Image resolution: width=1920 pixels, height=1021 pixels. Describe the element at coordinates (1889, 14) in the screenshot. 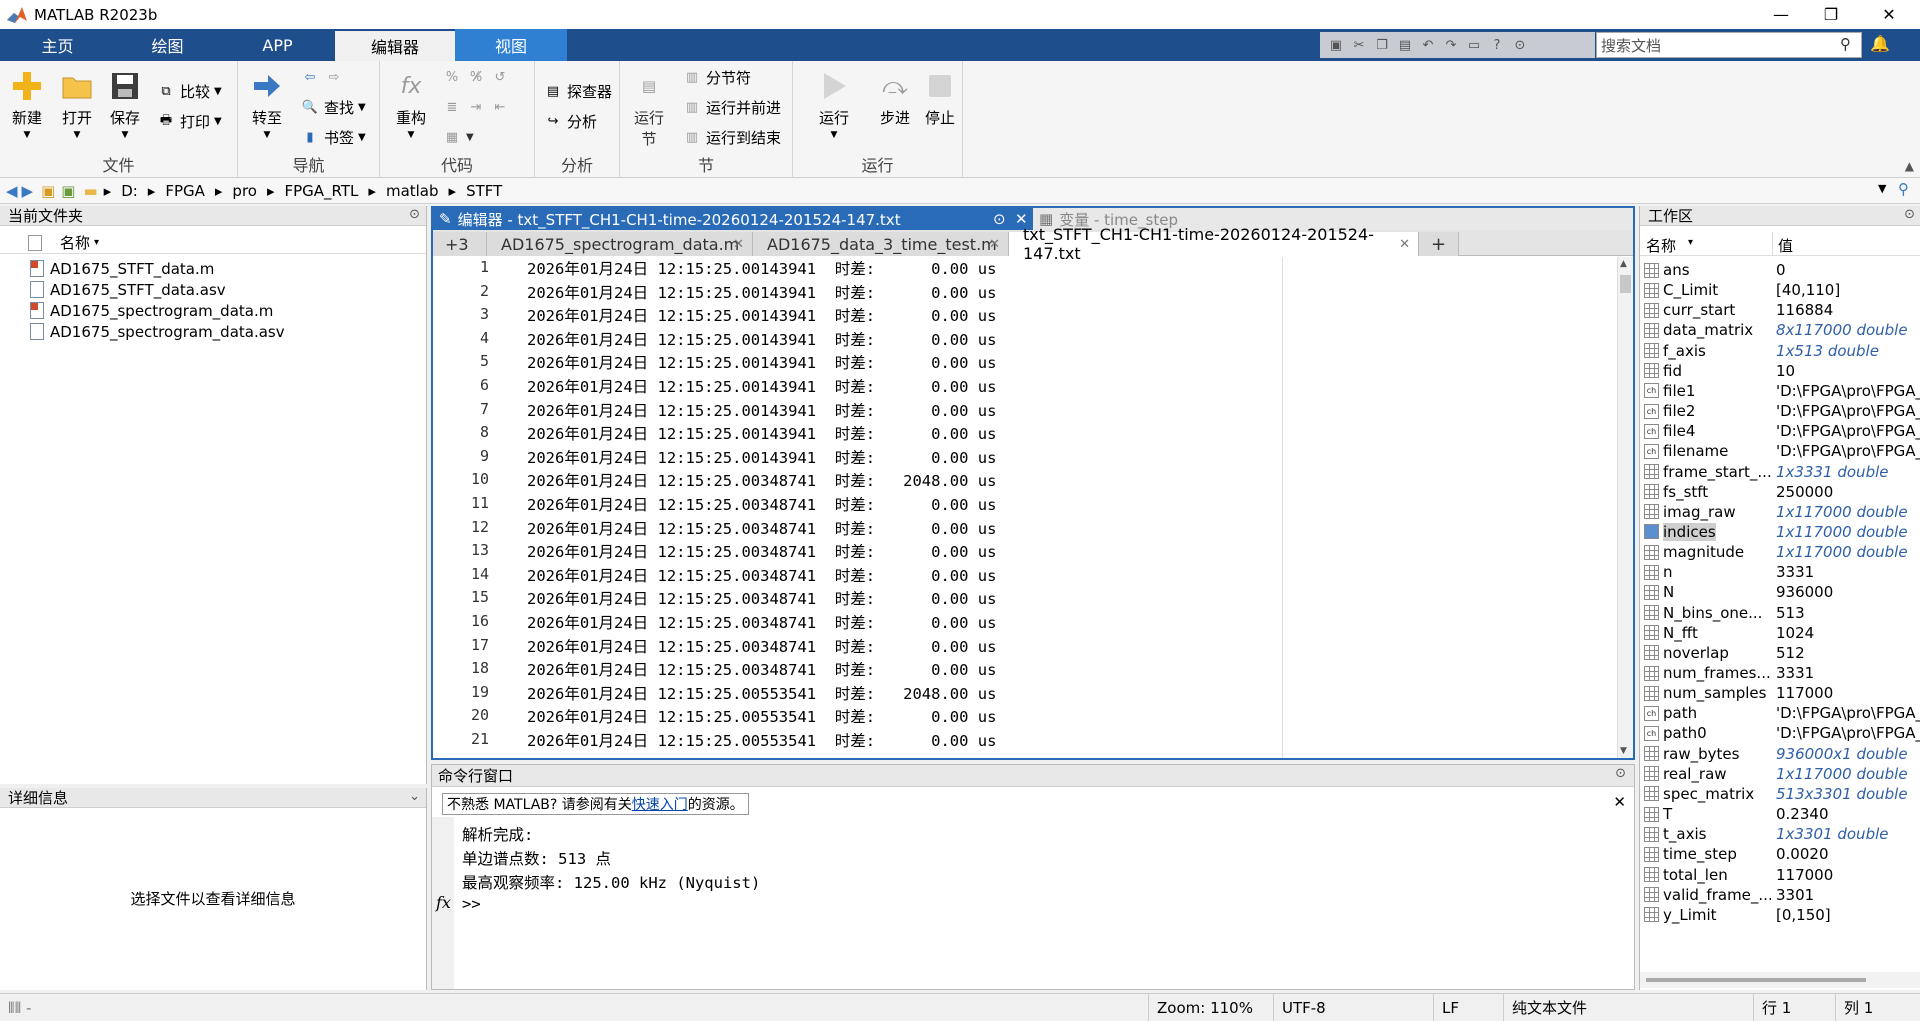

I see `close-button: ✕` at that location.